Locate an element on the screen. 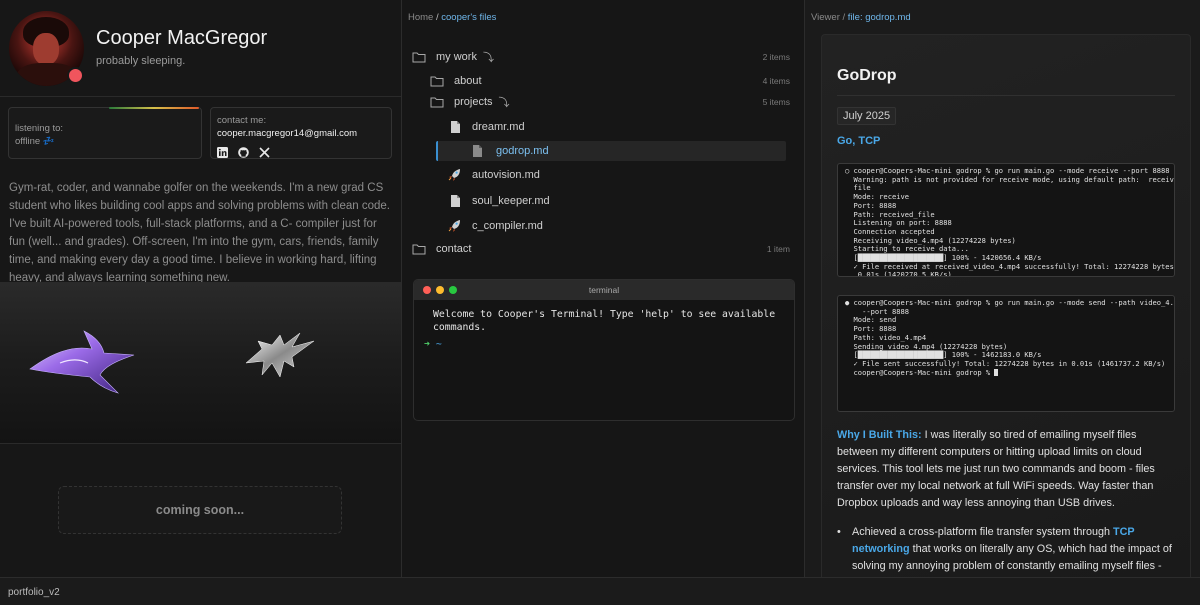  viewer-crumb-file: file: godrop.md is located at coordinates (879, 17).